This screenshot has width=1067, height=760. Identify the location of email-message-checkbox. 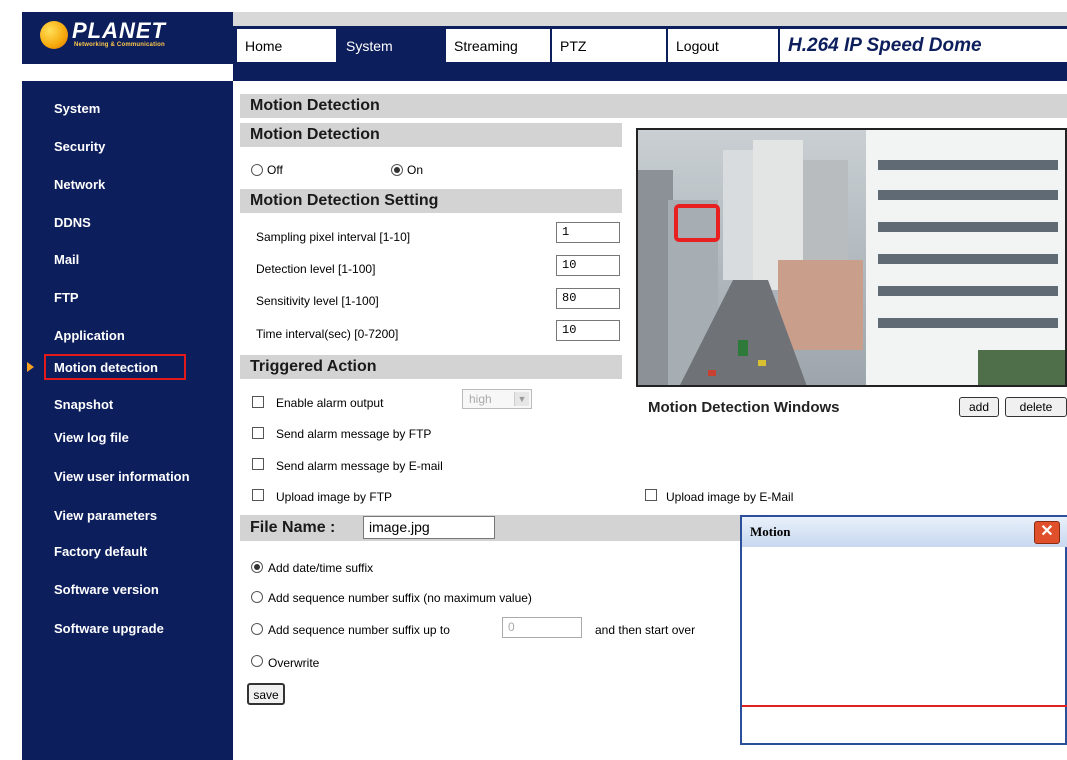
(258, 464).